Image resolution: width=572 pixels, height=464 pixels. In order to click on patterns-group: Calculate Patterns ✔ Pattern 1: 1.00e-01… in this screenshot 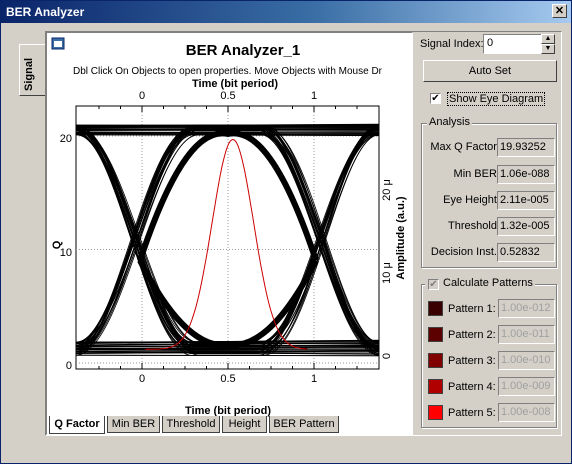, I will do `click(489, 352)`.